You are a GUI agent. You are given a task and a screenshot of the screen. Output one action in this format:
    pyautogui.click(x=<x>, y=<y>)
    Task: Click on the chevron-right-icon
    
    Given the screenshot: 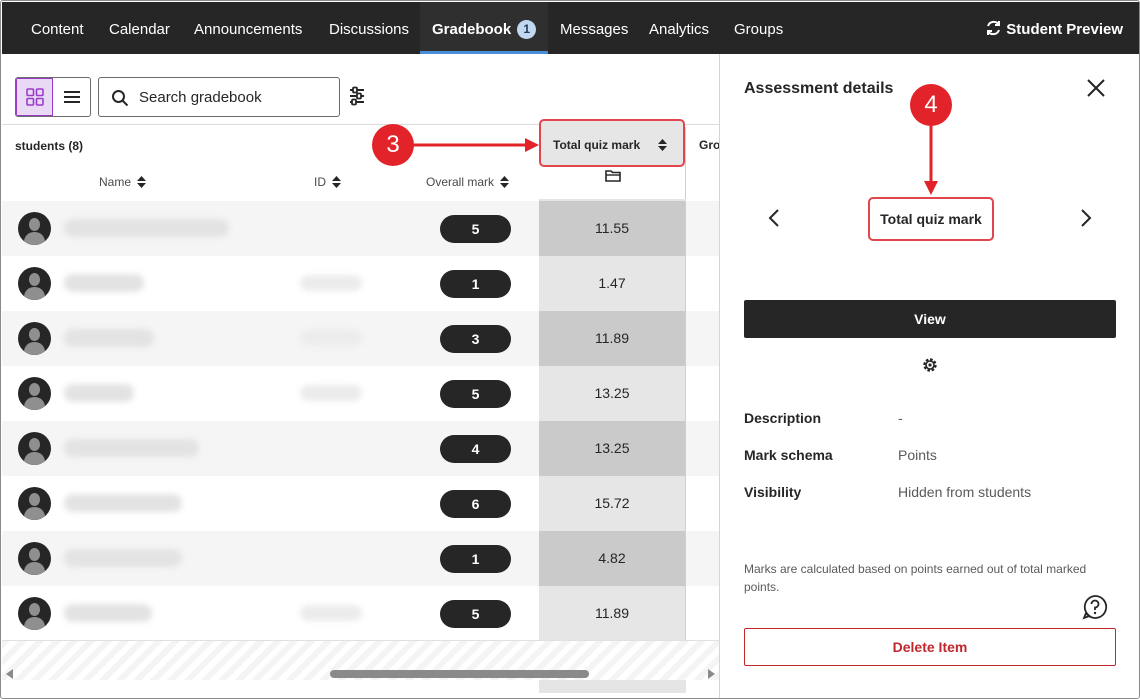 What is the action you would take?
    pyautogui.click(x=1086, y=218)
    